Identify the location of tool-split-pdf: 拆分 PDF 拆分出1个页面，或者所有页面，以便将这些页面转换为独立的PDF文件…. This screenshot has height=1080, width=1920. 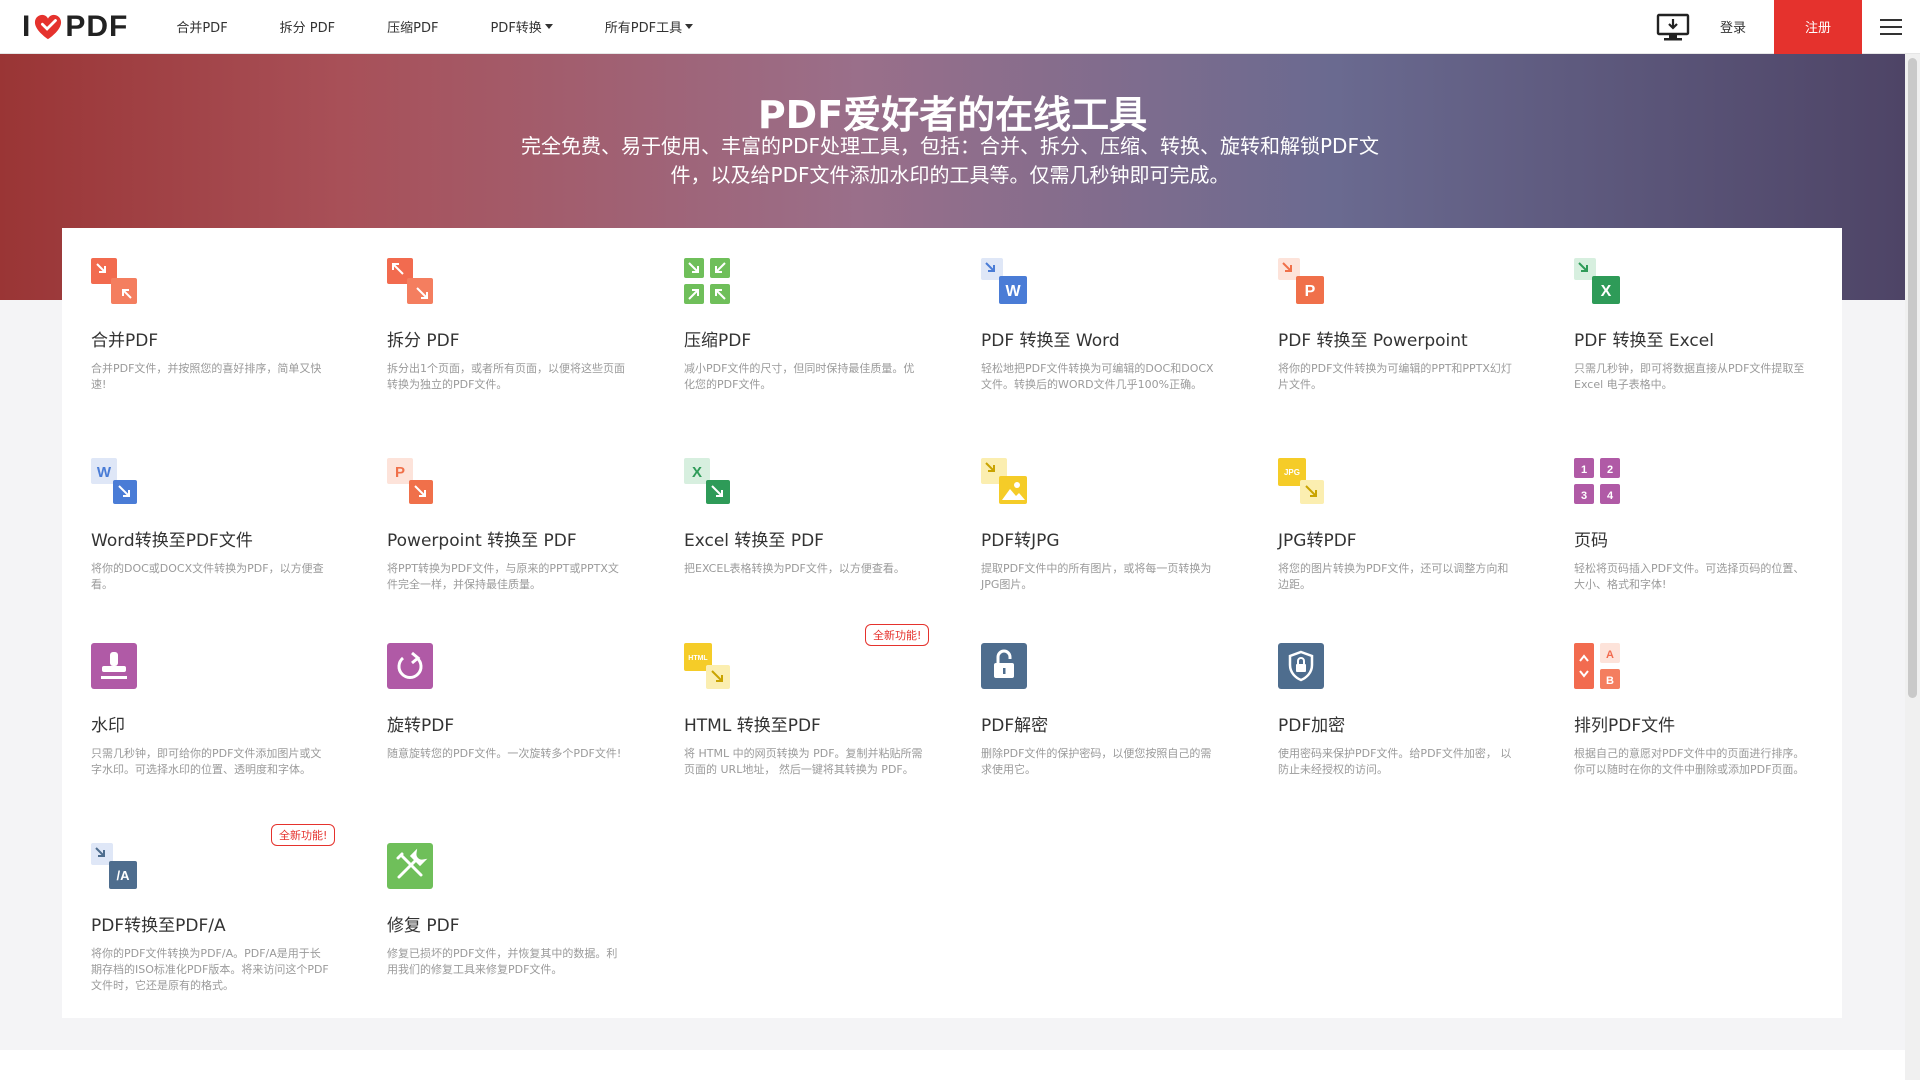
(532, 325).